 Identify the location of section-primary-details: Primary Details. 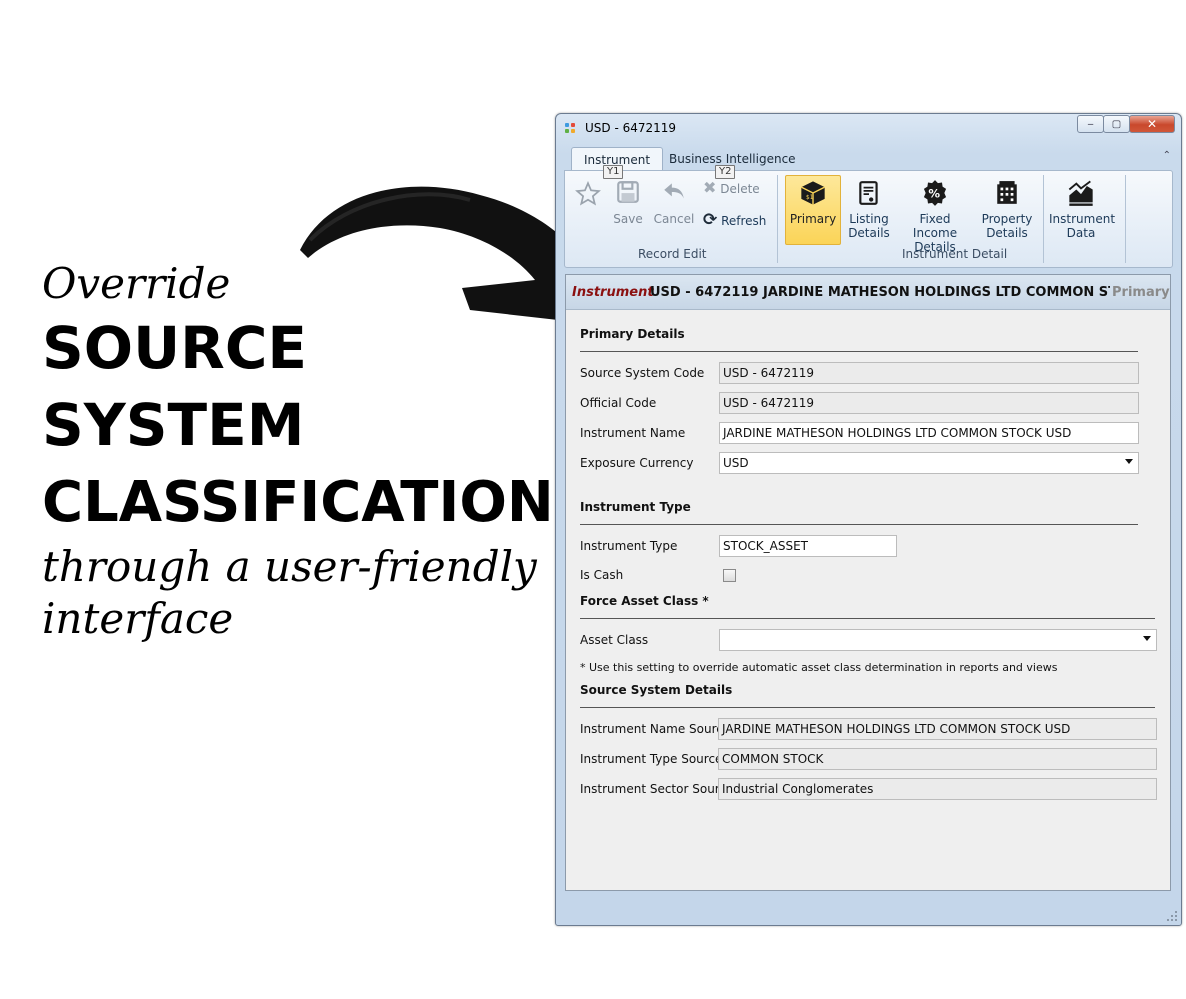
(632, 334).